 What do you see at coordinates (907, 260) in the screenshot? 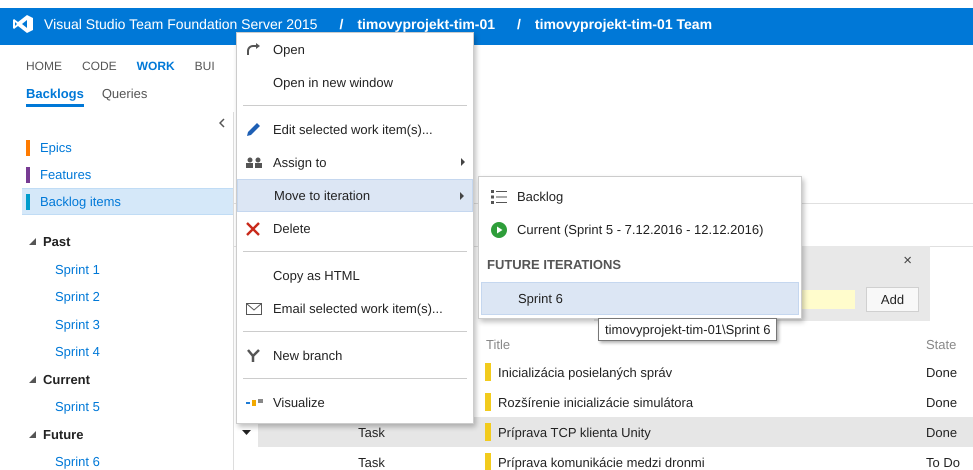
I see `close-button: ×` at bounding box center [907, 260].